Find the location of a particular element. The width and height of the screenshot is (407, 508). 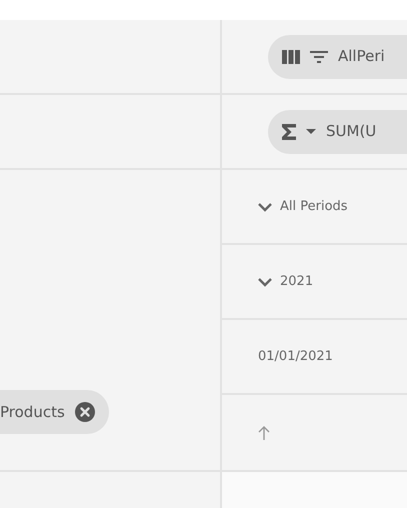

column-field-chip: AllPeri is located at coordinates (337, 56).